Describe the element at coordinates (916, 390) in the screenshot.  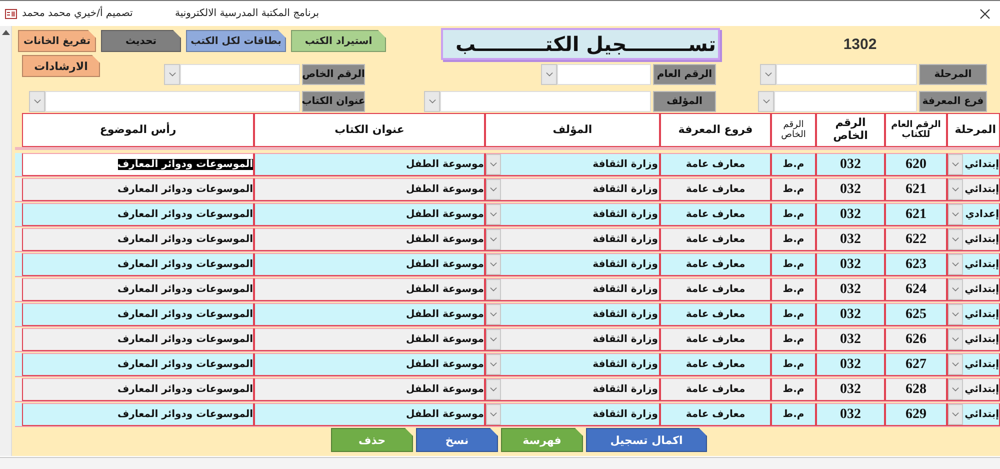
I see `table-cell: 628` at that location.